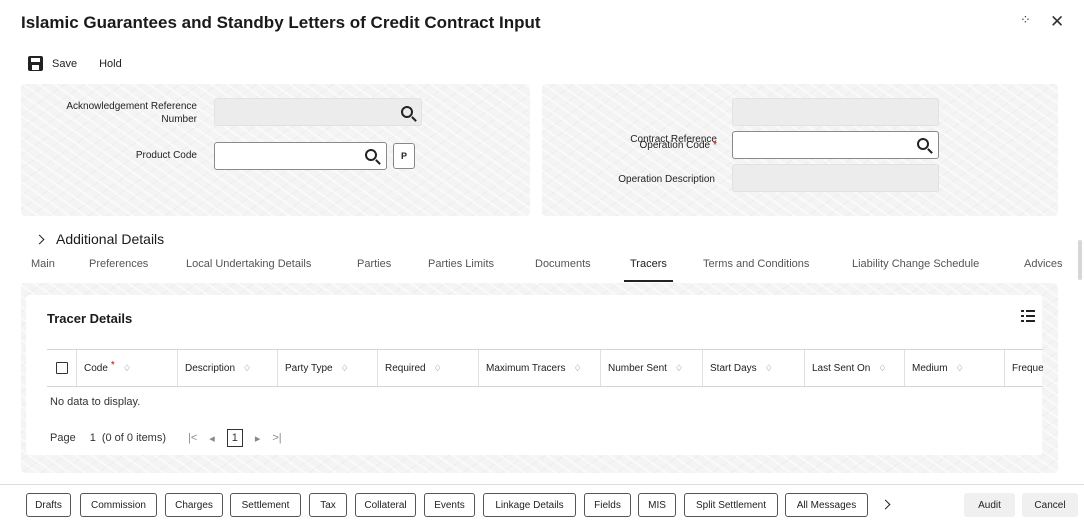 This screenshot has height=523, width=1084. Describe the element at coordinates (407, 112) in the screenshot. I see `ack-ref-search-icon` at that location.